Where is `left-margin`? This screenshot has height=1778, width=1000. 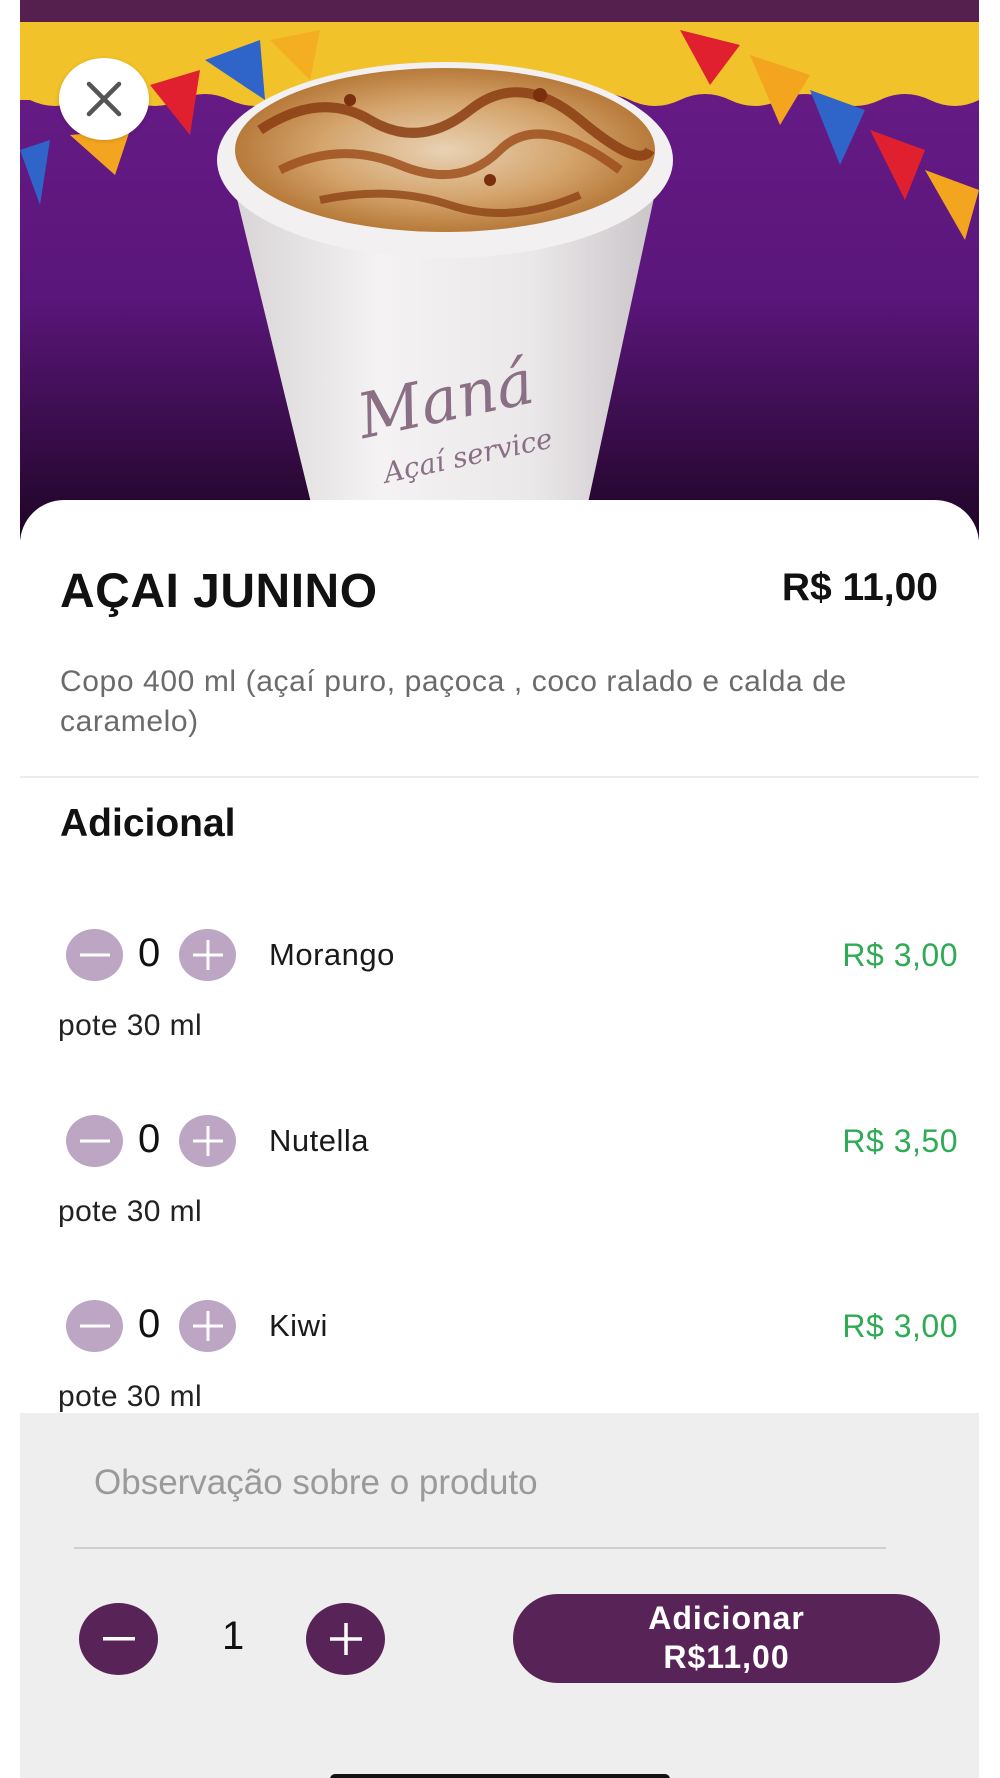 left-margin is located at coordinates (10, 889).